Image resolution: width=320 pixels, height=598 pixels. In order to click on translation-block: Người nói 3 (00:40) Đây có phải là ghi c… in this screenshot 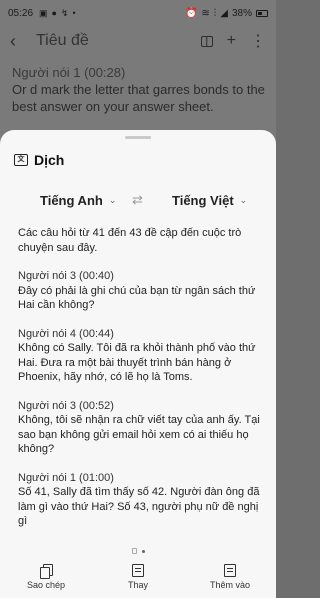, I will do `click(141, 291)`.